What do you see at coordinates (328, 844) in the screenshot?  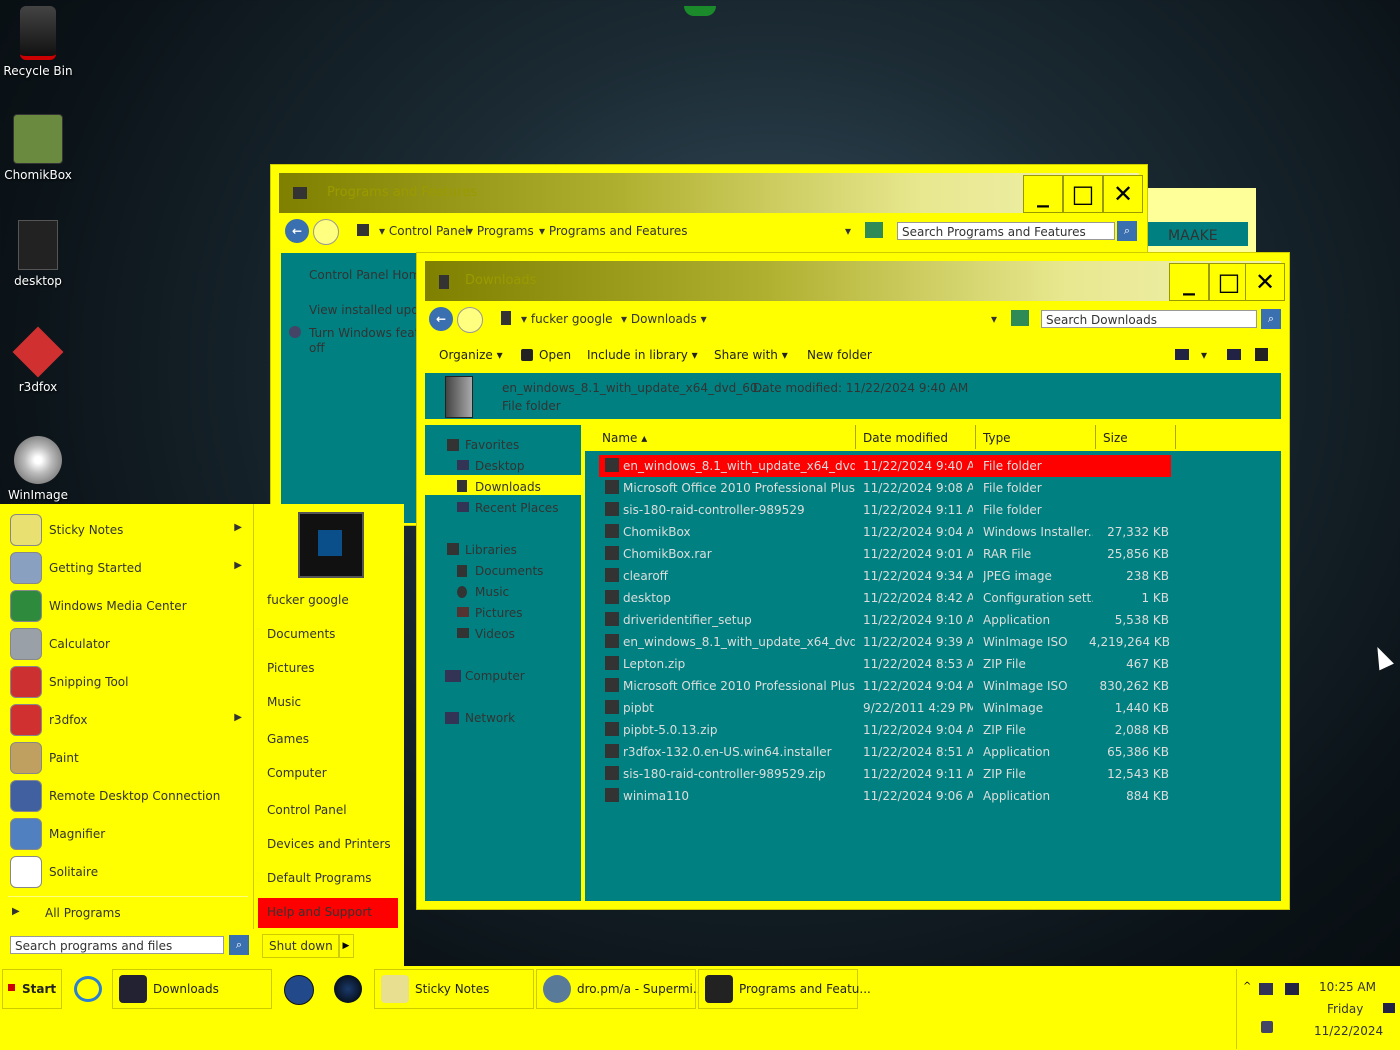 I see `start-link-item: Devices and Printers` at bounding box center [328, 844].